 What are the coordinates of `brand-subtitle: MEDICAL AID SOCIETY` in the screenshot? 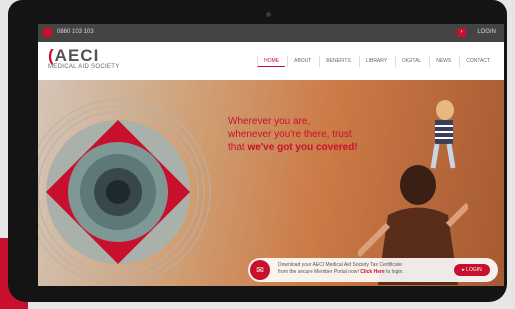 It's located at (84, 67).